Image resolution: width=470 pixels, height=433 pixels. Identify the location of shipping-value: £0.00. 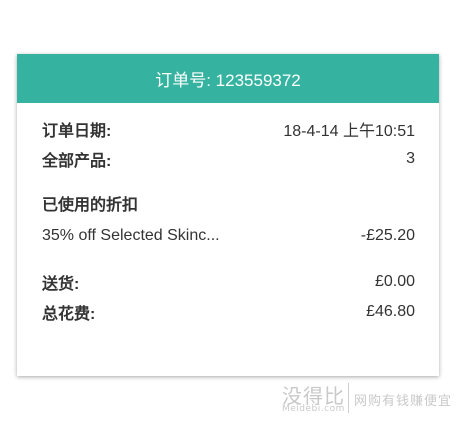
(394, 281).